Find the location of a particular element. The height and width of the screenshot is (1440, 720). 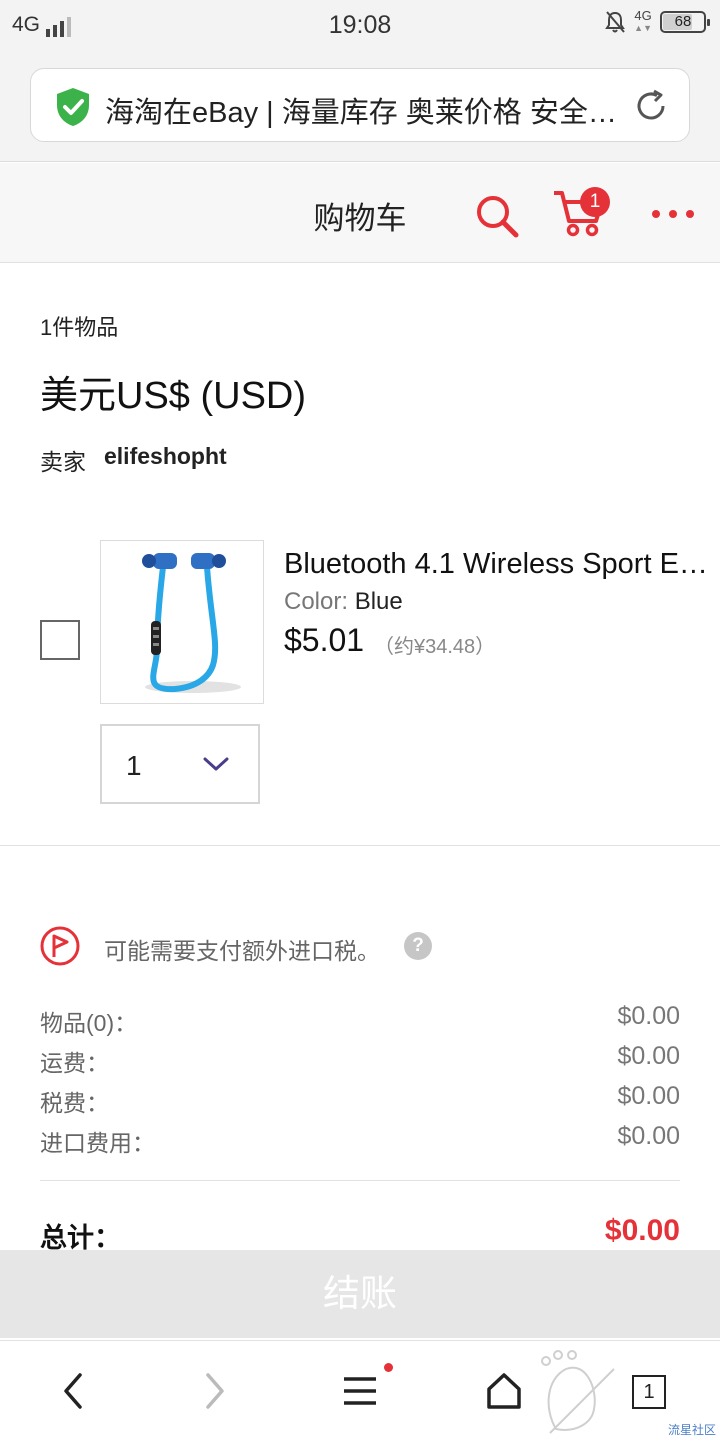

seller-name: elifeshopht is located at coordinates (165, 460).